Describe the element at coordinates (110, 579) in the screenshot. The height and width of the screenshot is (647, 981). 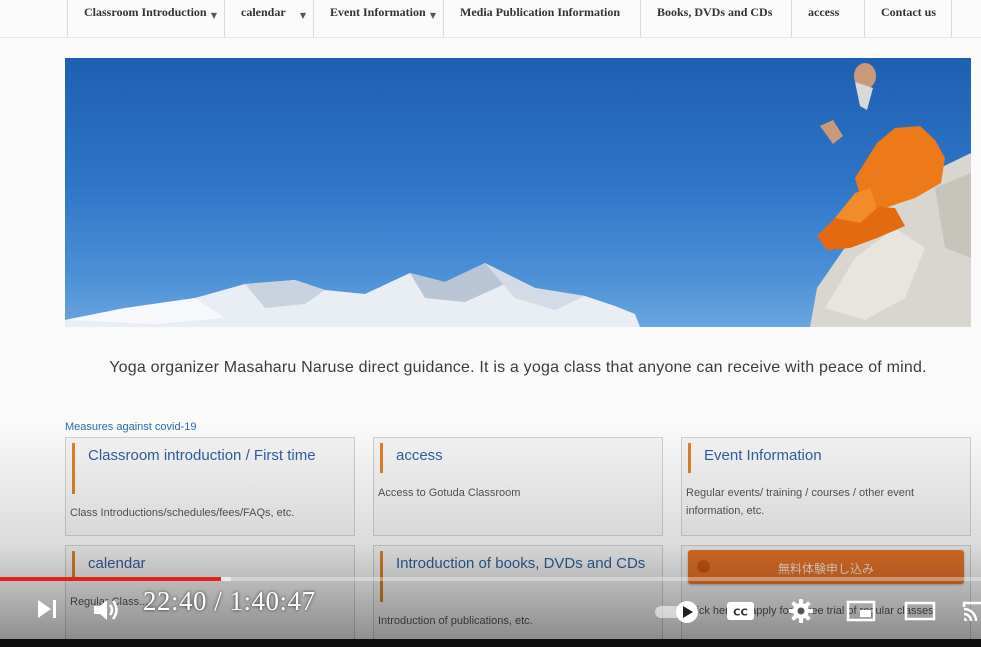
I see `played-bar` at that location.